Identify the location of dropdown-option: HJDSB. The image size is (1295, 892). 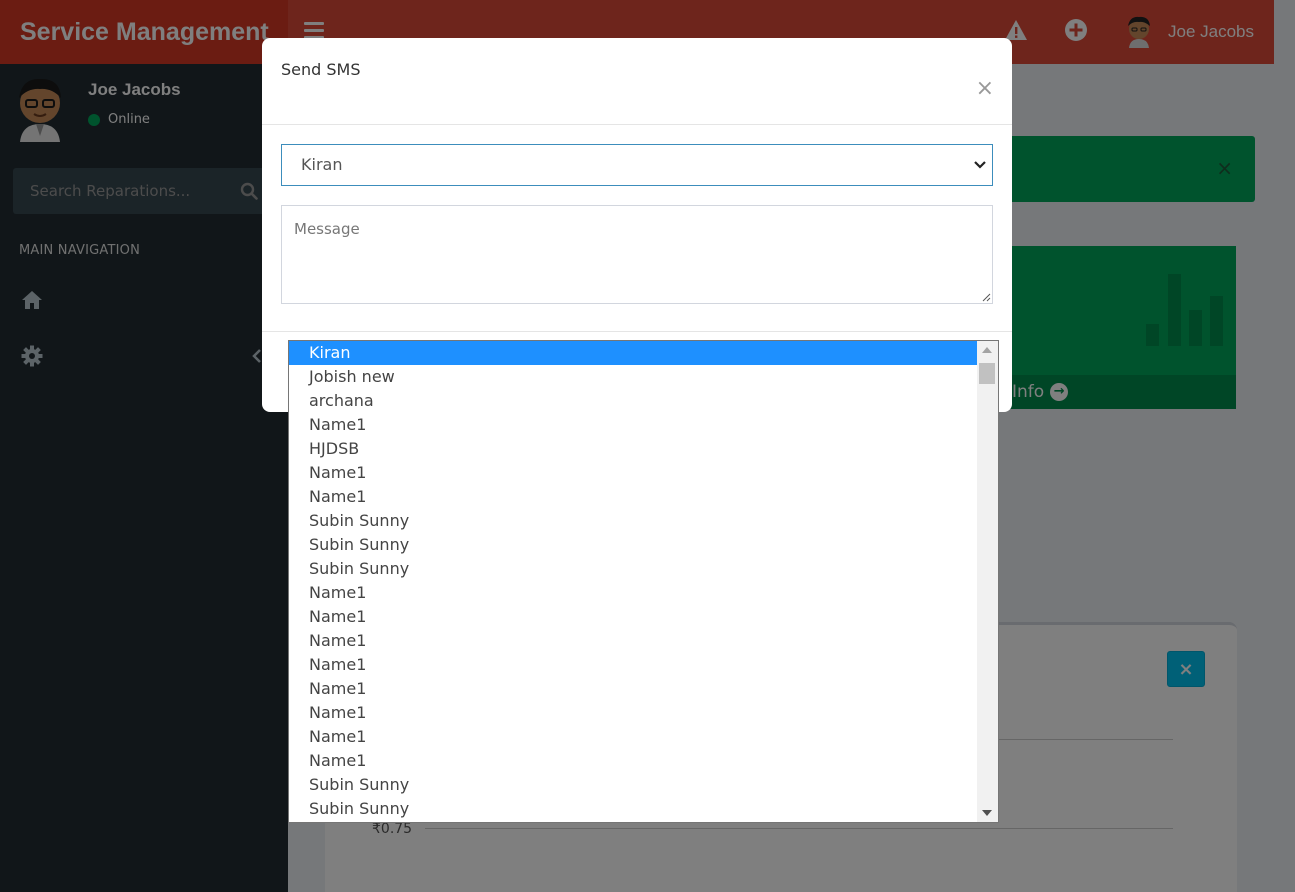
(633, 449).